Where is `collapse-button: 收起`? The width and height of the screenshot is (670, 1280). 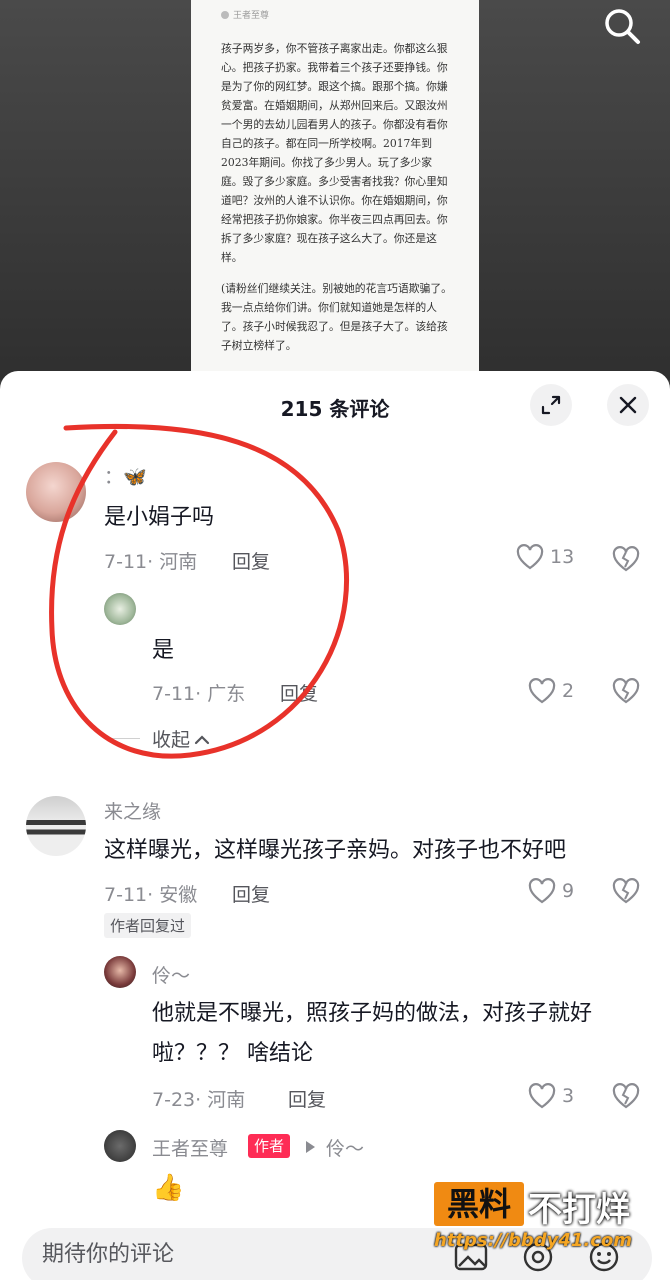 collapse-button: 收起 is located at coordinates (181, 738).